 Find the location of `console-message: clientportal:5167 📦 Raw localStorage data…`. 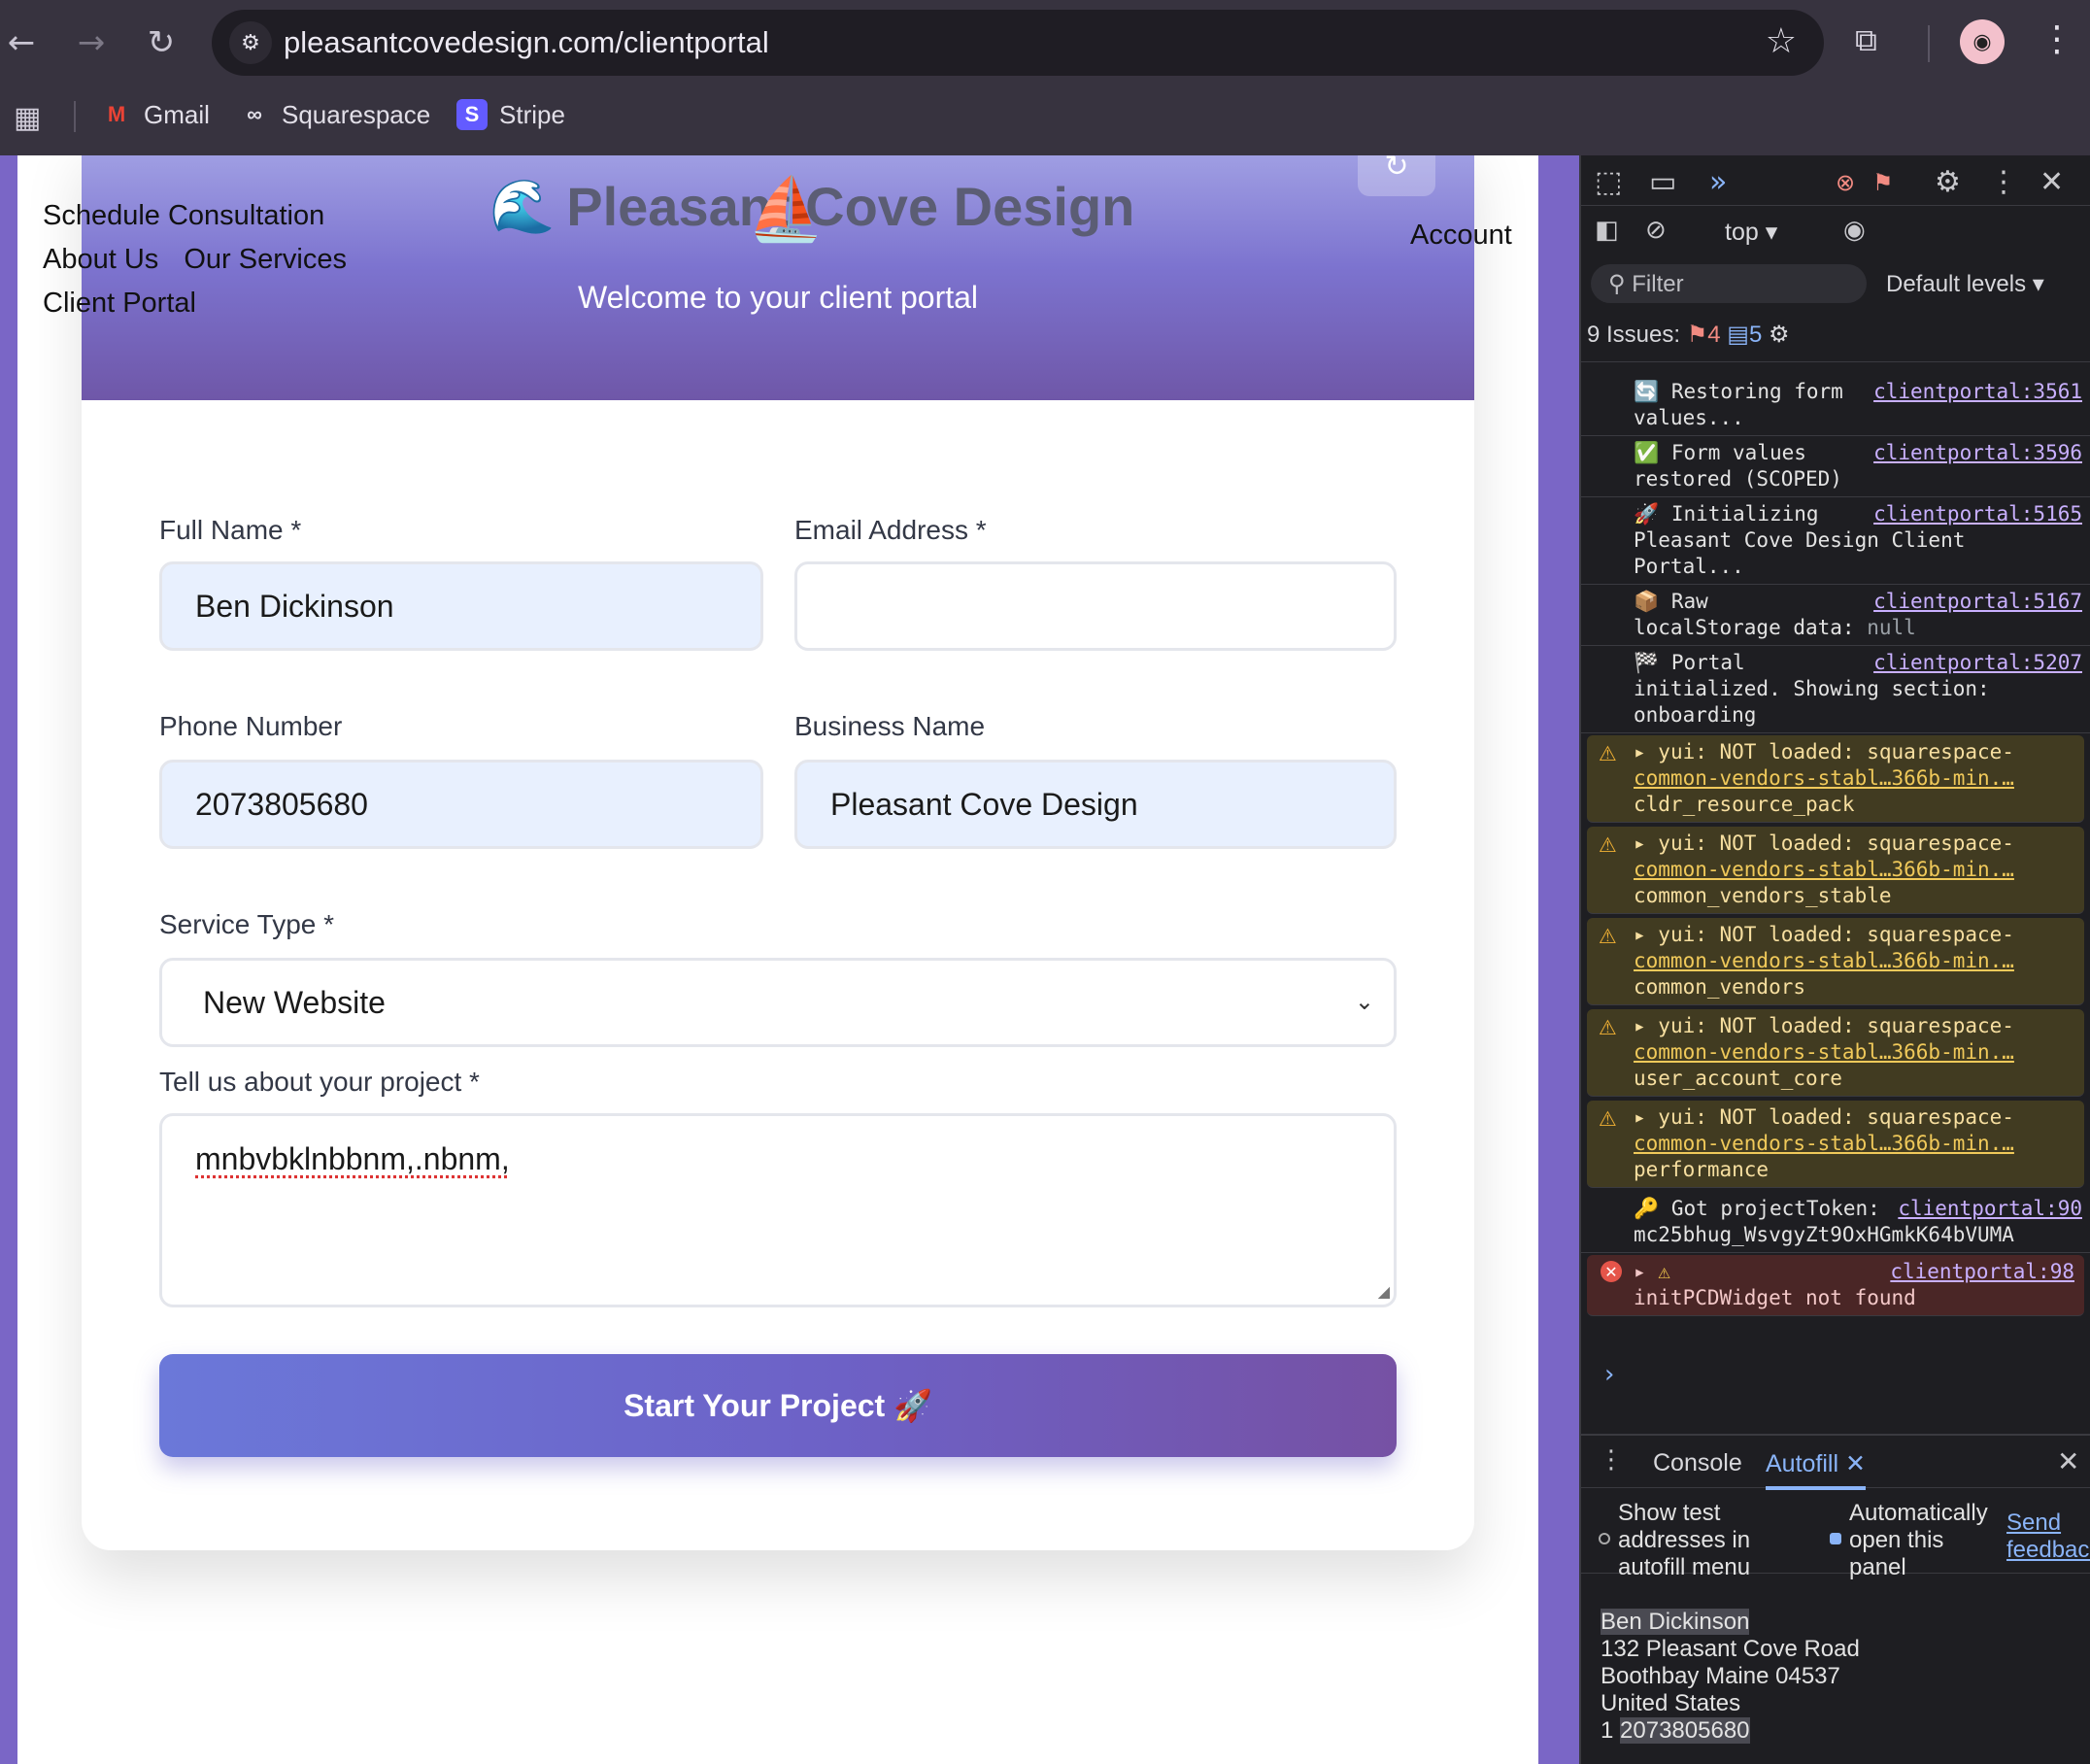

console-message: clientportal:5167 📦 Raw localStorage data… is located at coordinates (1835, 615).